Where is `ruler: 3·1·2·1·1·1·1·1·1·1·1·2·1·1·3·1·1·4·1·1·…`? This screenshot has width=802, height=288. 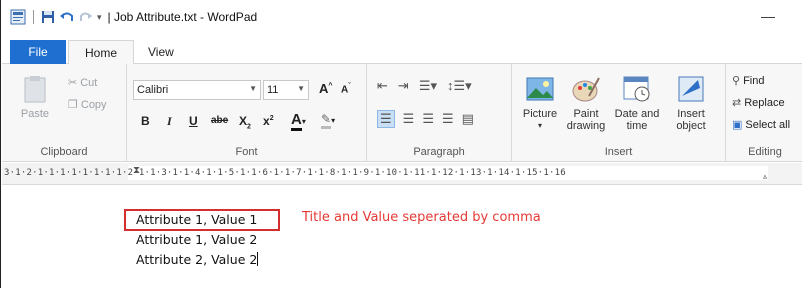
ruler: 3·1·2·1·1·1·1·1·1·1·1·2·1·1·3·1·1·4·1·1·… is located at coordinates (402, 174).